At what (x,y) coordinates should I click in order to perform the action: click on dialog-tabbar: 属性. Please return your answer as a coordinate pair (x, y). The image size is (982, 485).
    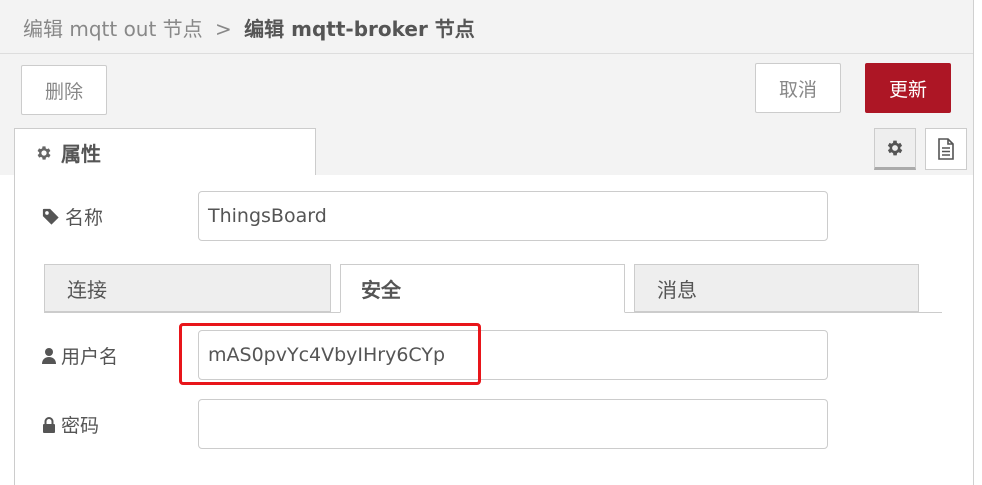
    Looking at the image, I should click on (487, 148).